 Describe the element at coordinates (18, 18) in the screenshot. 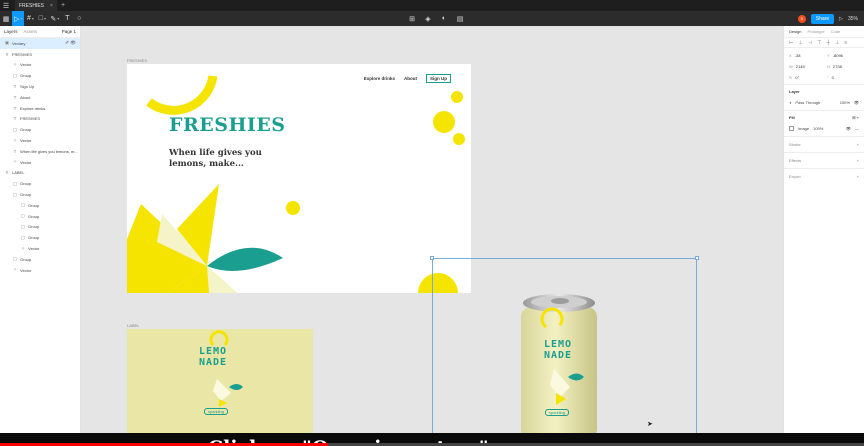

I see `move-tool-button: ▷ ▾` at that location.